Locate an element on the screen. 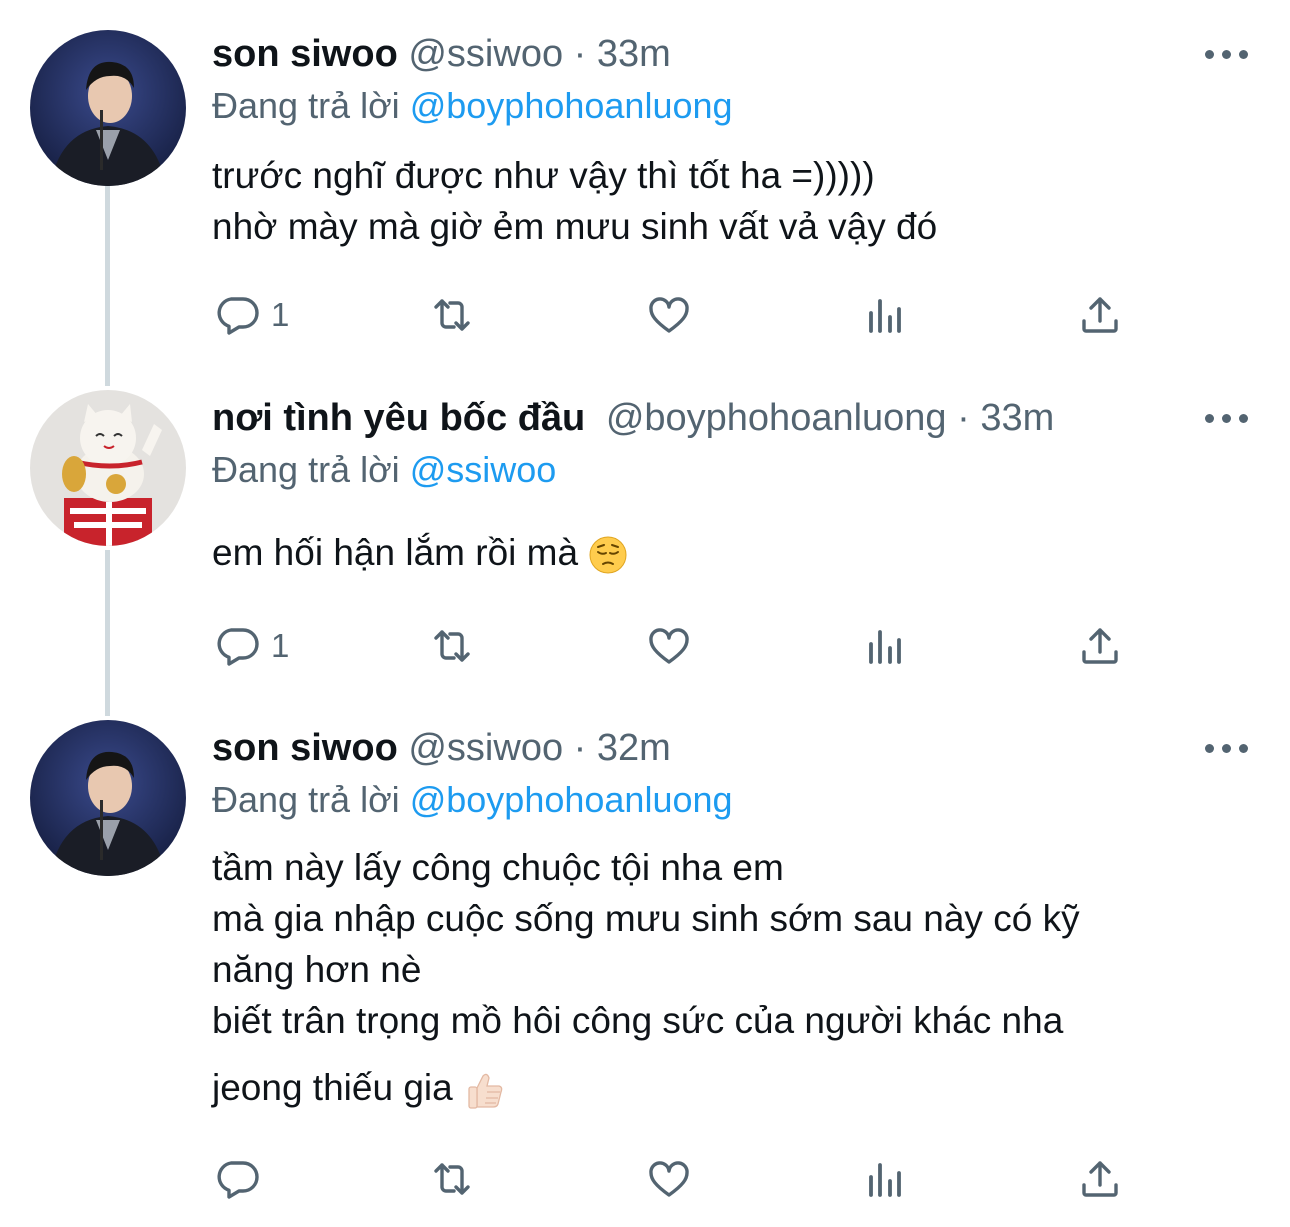  tweet-text-line: tầm này lấy công chuộc tội nha em is located at coordinates (498, 867).